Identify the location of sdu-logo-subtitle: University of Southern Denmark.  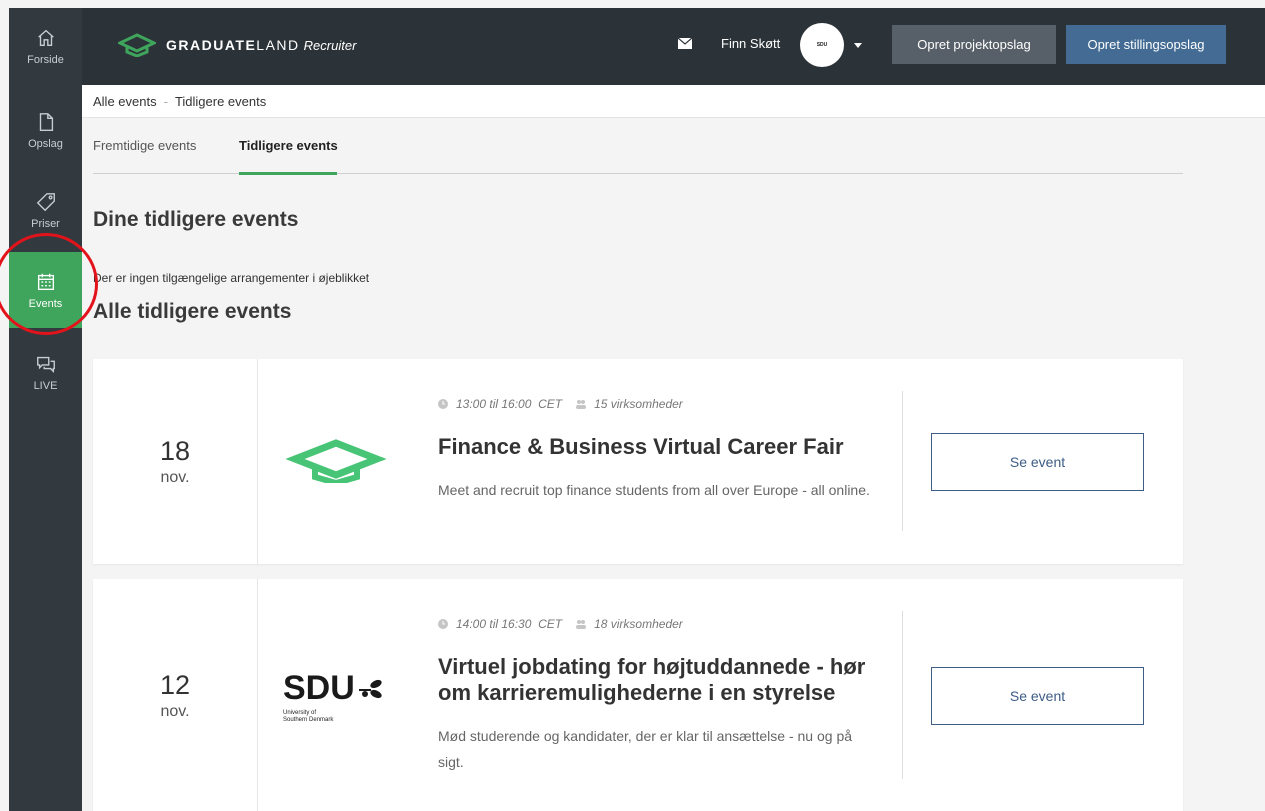
(333, 717).